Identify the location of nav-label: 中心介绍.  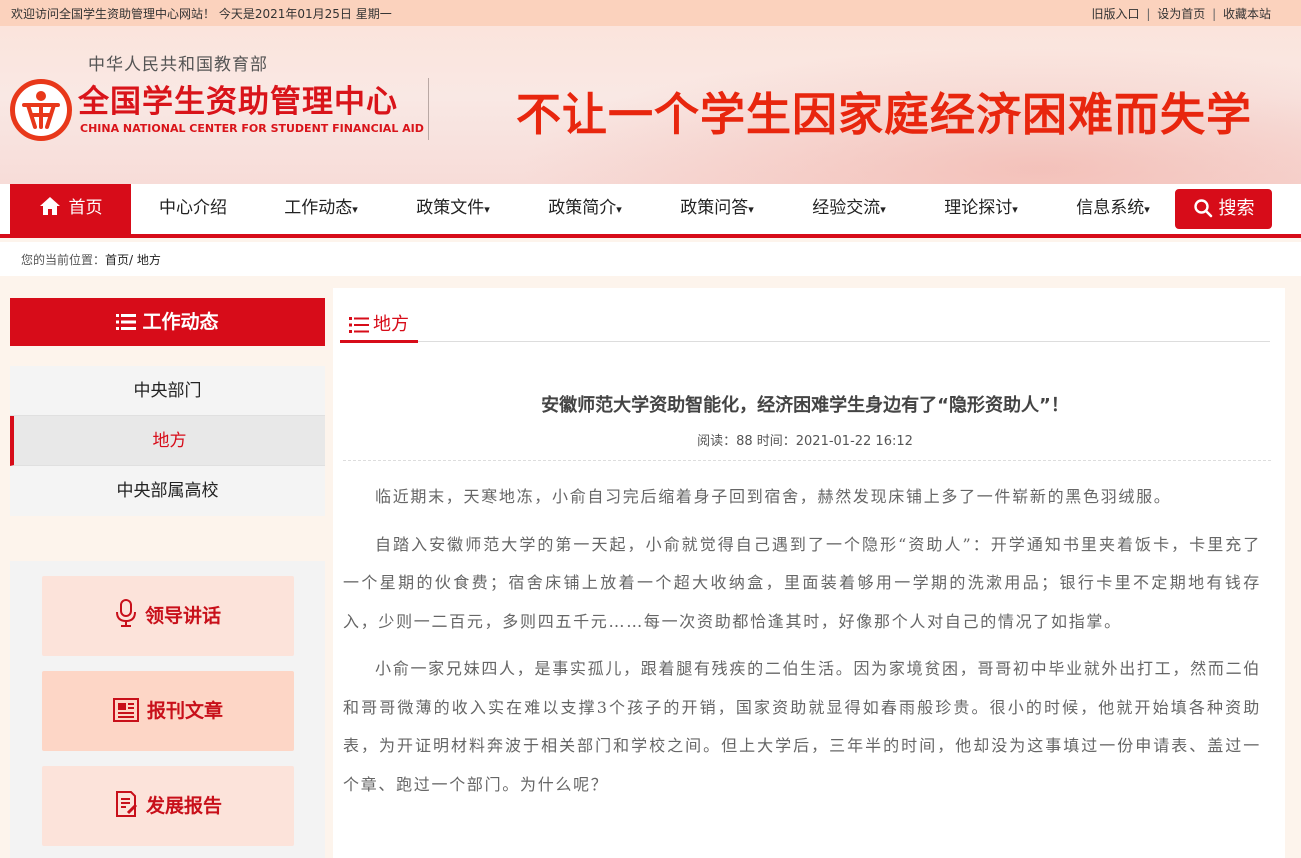
(193, 208).